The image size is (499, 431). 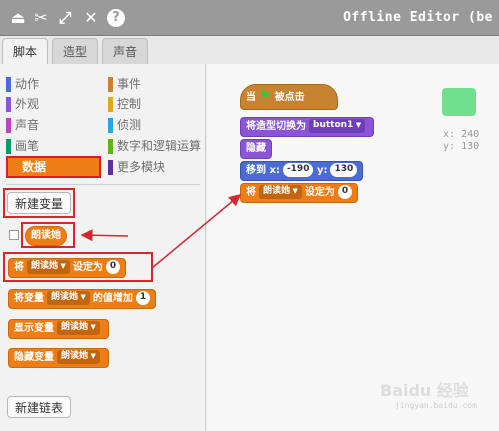 I want to click on category-sound: 声音, so click(x=22, y=125).